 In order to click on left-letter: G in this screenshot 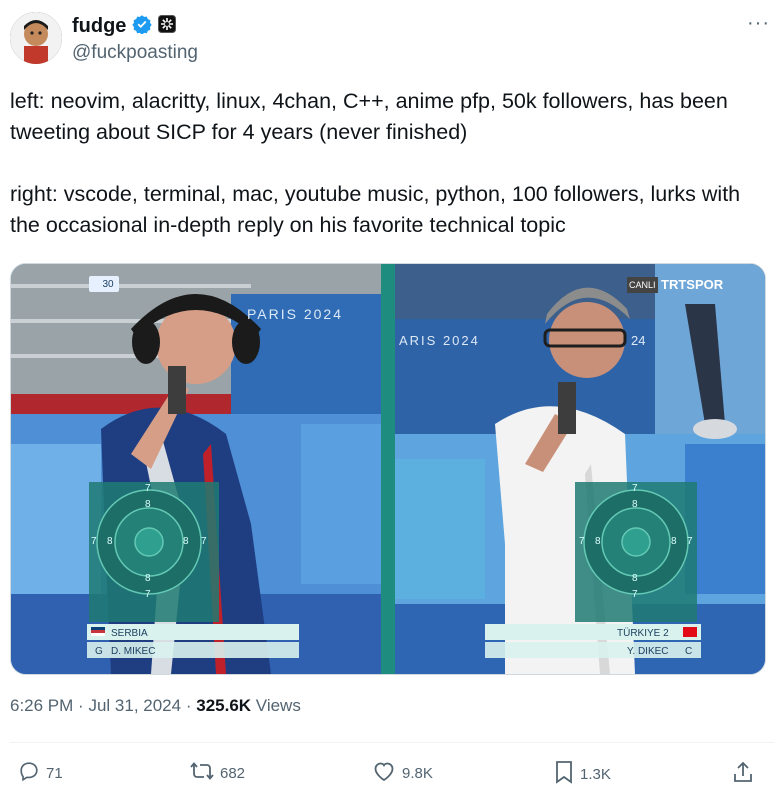, I will do `click(99, 651)`.